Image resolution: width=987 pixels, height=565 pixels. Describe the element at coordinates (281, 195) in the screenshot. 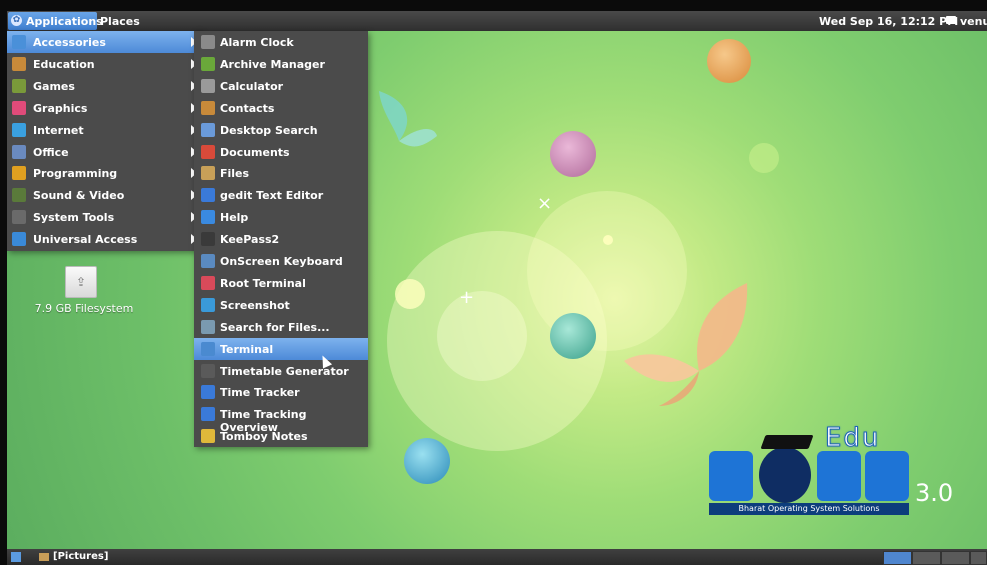

I see `menu-item-gedit-text-editor: gedit Text Editor` at that location.